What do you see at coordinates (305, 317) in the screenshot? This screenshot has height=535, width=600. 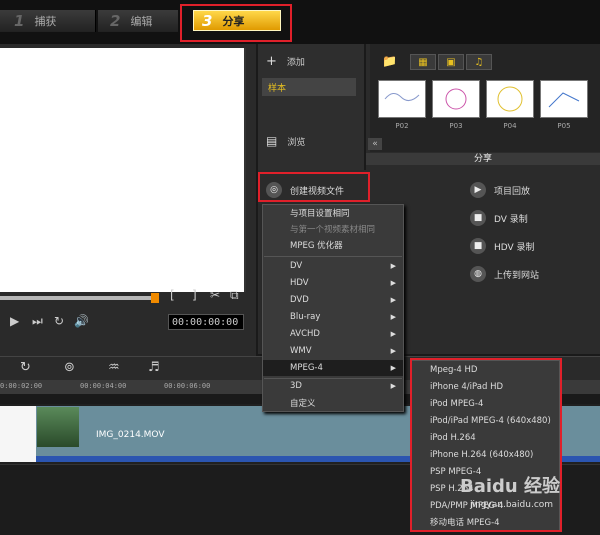 I see `menu-item-label: Blu-ray` at bounding box center [305, 317].